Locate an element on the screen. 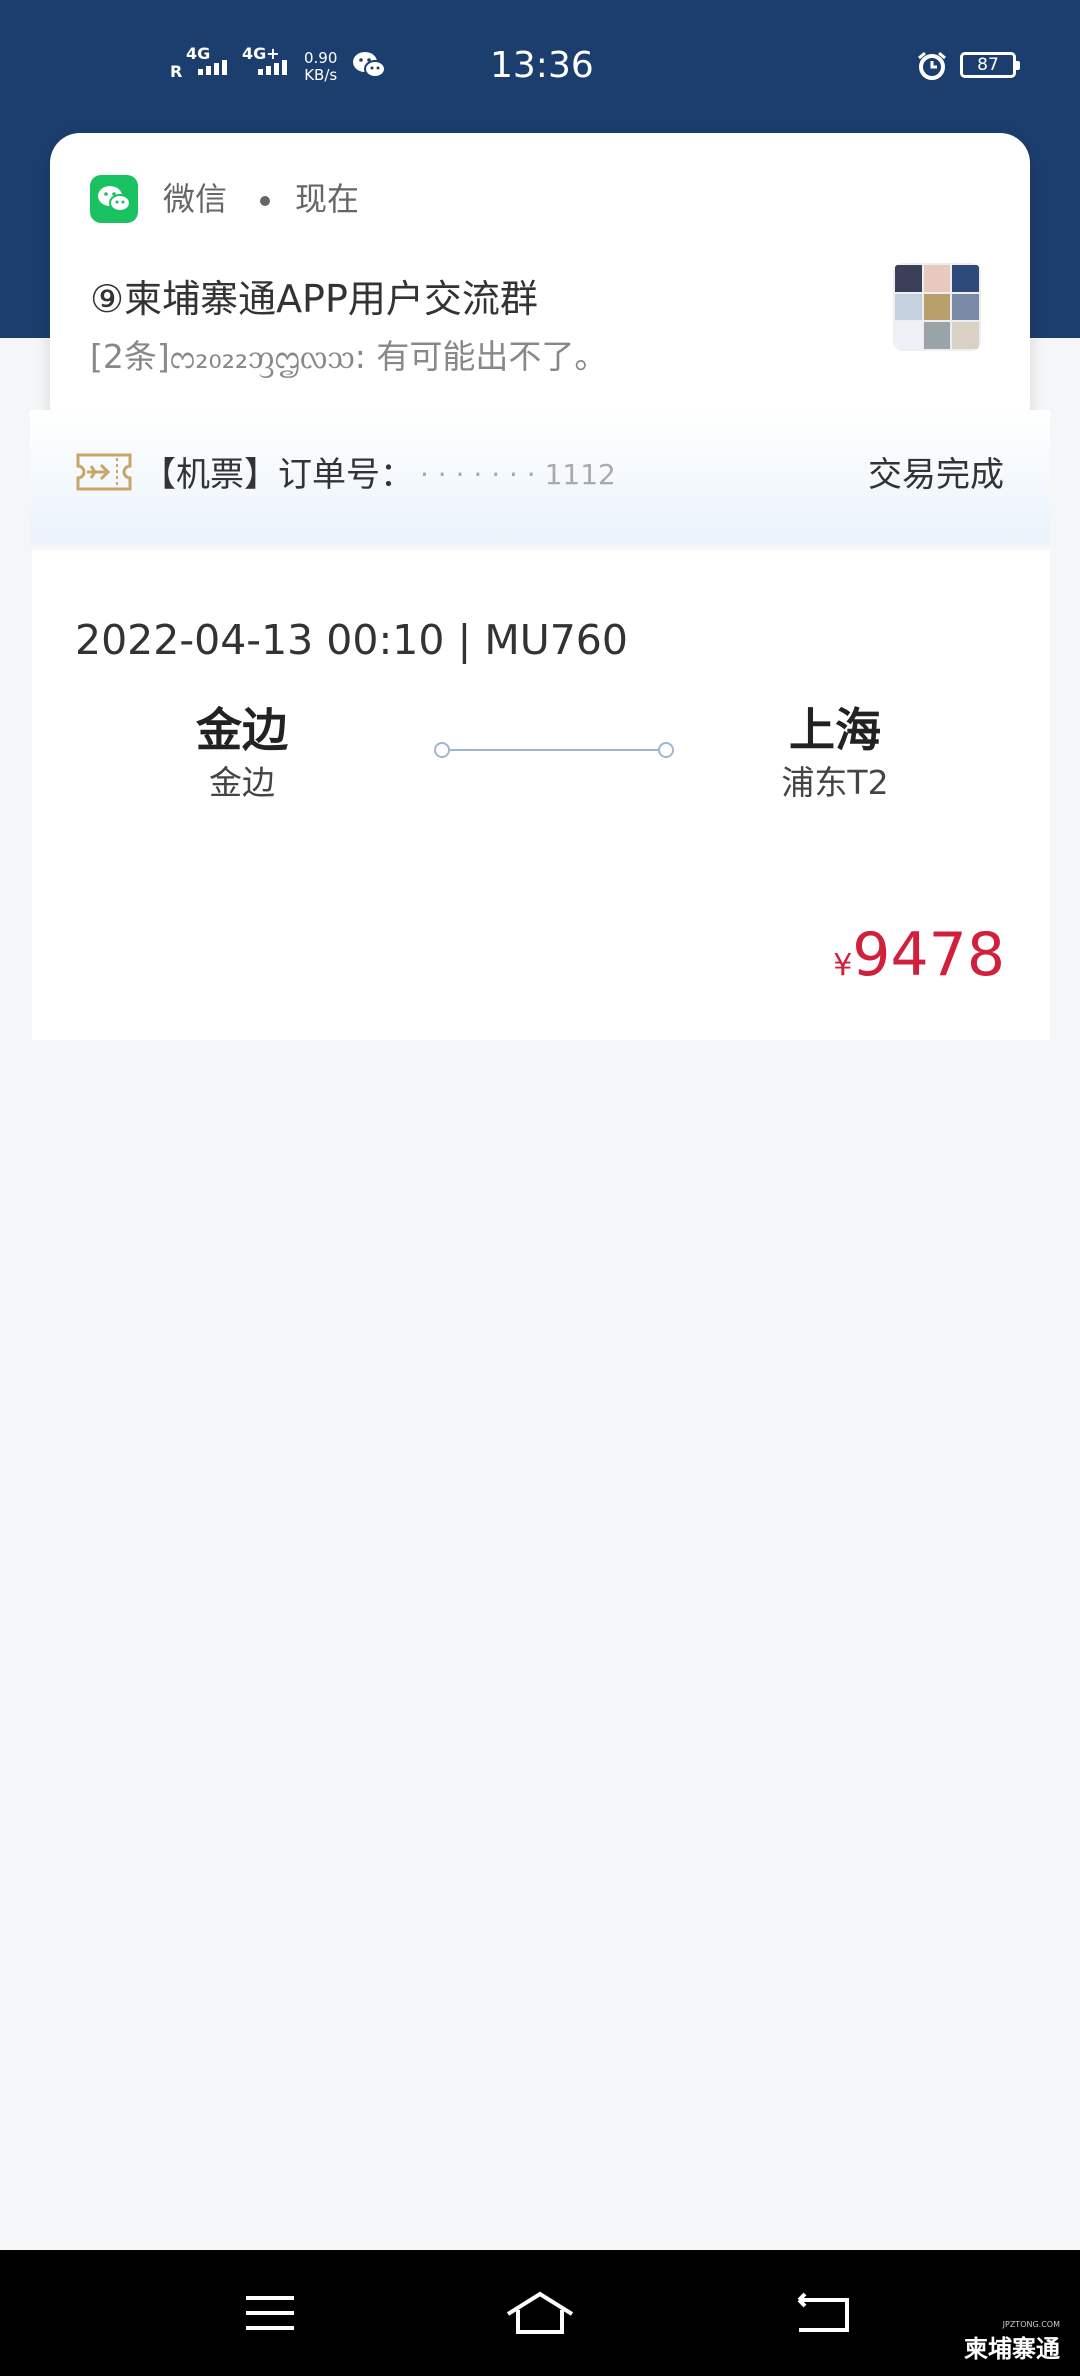 Image resolution: width=1080 pixels, height=2376 pixels. network-speed-value: 0.90 is located at coordinates (321, 58).